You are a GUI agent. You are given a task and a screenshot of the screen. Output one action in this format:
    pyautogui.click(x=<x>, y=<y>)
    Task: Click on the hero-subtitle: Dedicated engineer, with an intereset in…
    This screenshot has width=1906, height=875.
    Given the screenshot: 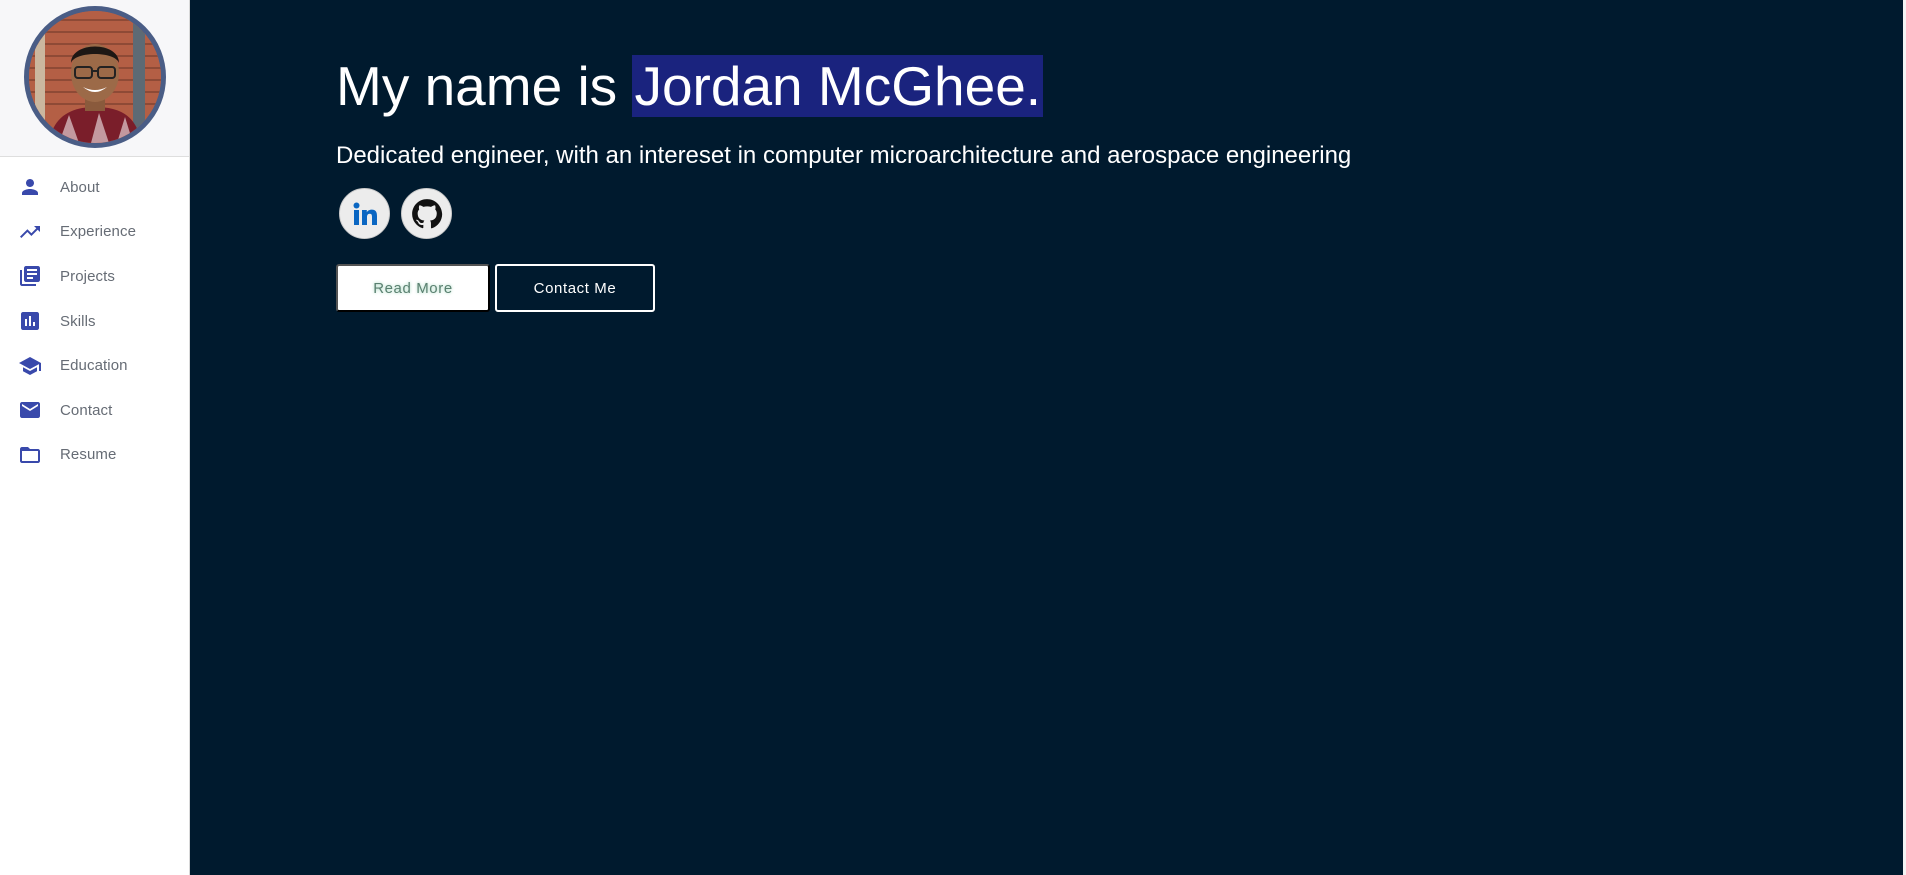 What is the action you would take?
    pyautogui.click(x=844, y=155)
    